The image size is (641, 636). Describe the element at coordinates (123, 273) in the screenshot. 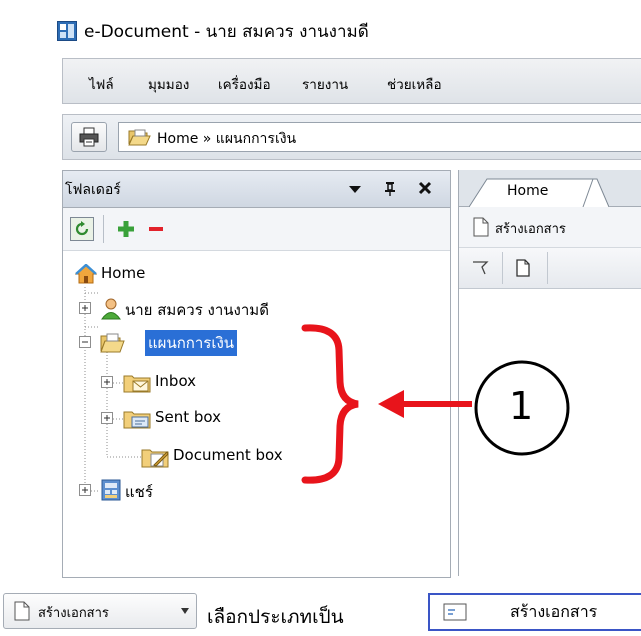

I see `tree-label-home: Home` at that location.